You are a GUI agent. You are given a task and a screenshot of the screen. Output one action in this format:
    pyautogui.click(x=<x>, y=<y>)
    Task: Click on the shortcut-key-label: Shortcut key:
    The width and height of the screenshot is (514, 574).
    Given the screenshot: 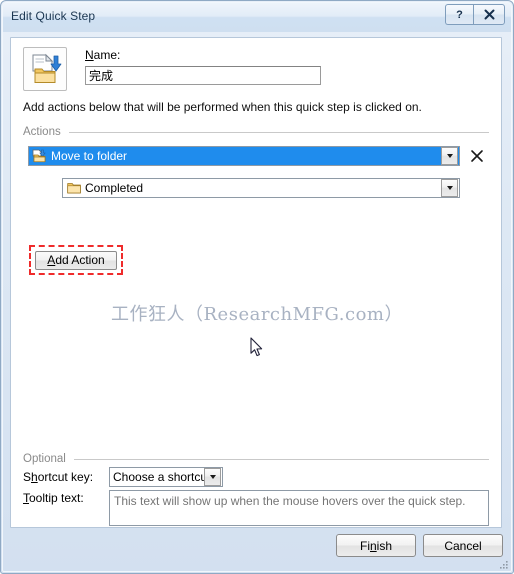 What is the action you would take?
    pyautogui.click(x=58, y=477)
    